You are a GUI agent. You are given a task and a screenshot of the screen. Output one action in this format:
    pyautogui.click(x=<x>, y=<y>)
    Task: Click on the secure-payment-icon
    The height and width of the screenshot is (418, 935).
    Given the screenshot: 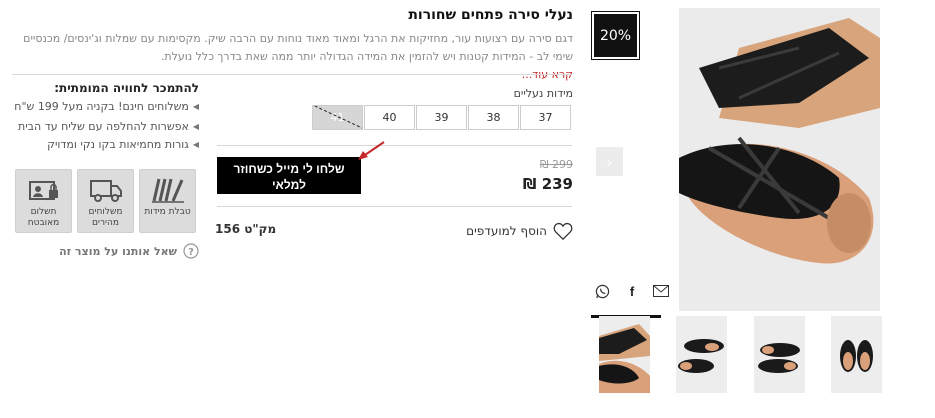 What is the action you would take?
    pyautogui.click(x=43, y=190)
    